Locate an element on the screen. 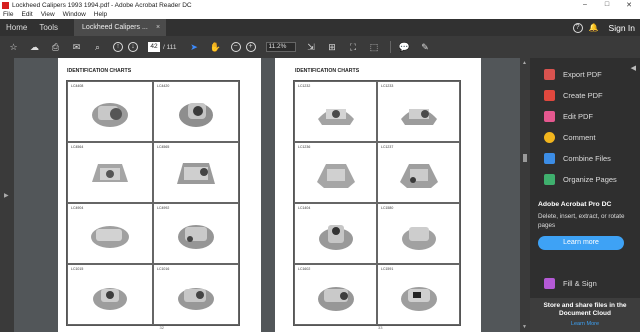 This screenshot has height=332, width=640. part-label: LC4420 is located at coordinates (163, 86).